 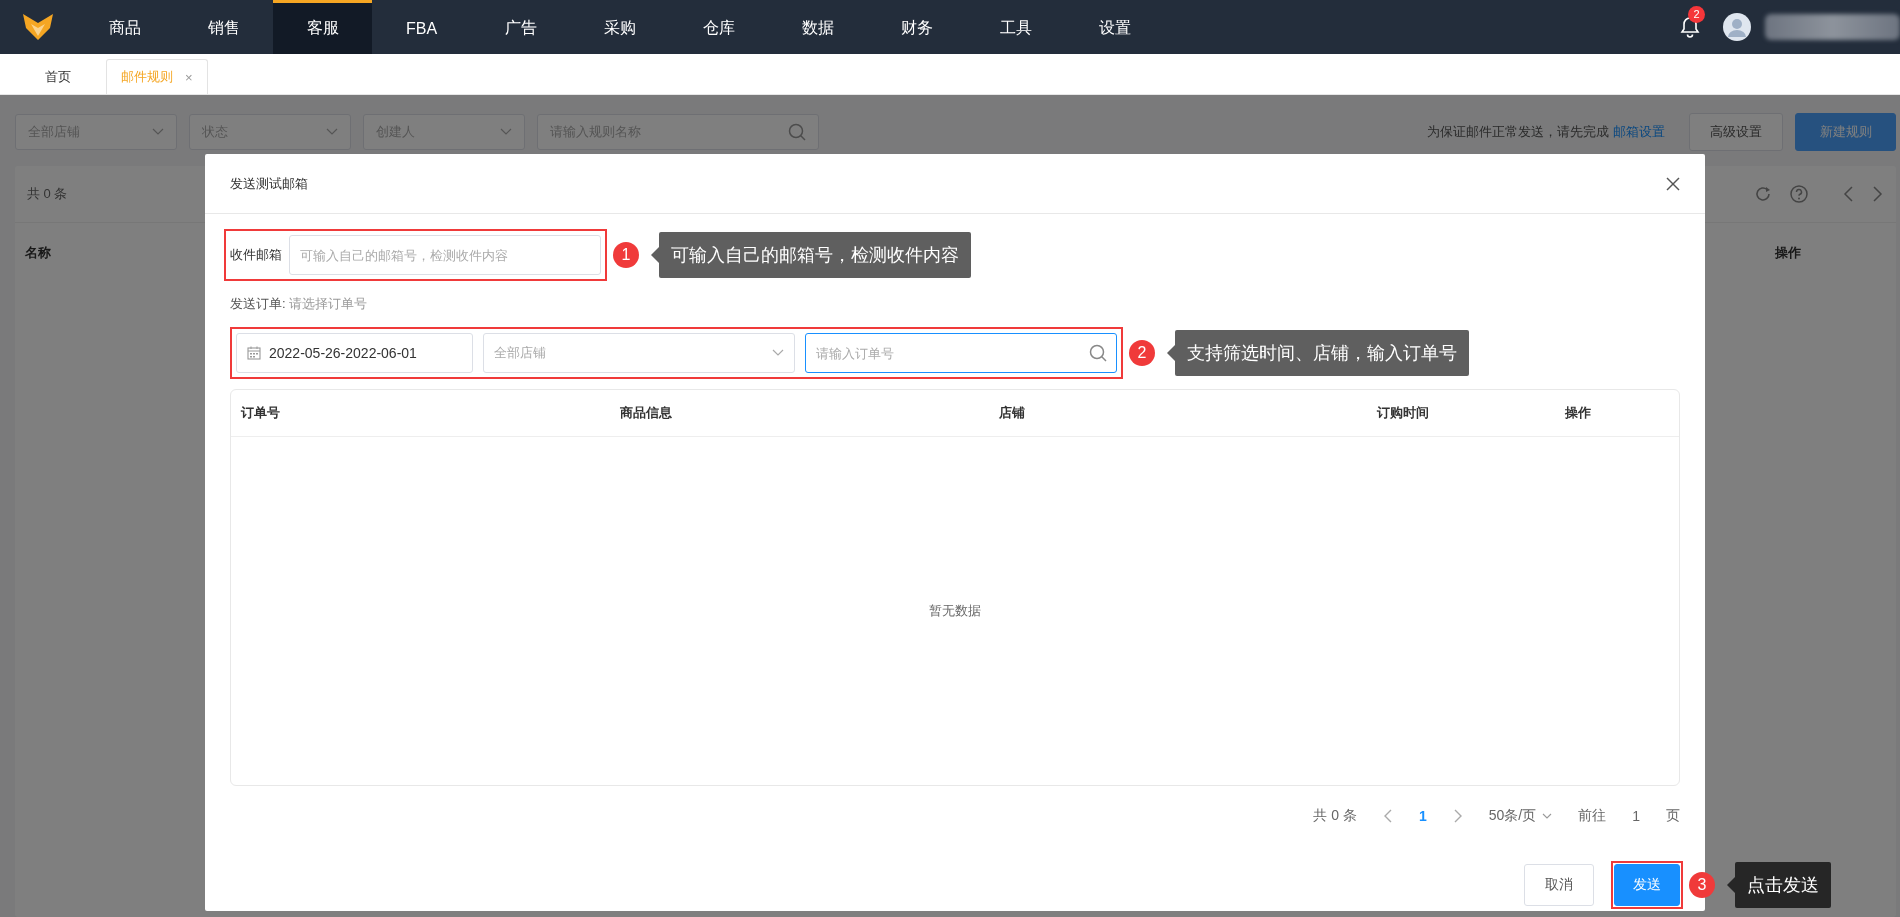 What do you see at coordinates (1559, 885) in the screenshot?
I see `cancel-button: 取消` at bounding box center [1559, 885].